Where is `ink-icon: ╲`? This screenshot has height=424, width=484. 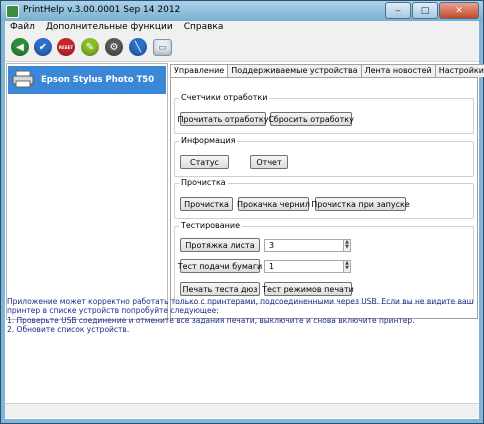 ink-icon: ╲ is located at coordinates (138, 47).